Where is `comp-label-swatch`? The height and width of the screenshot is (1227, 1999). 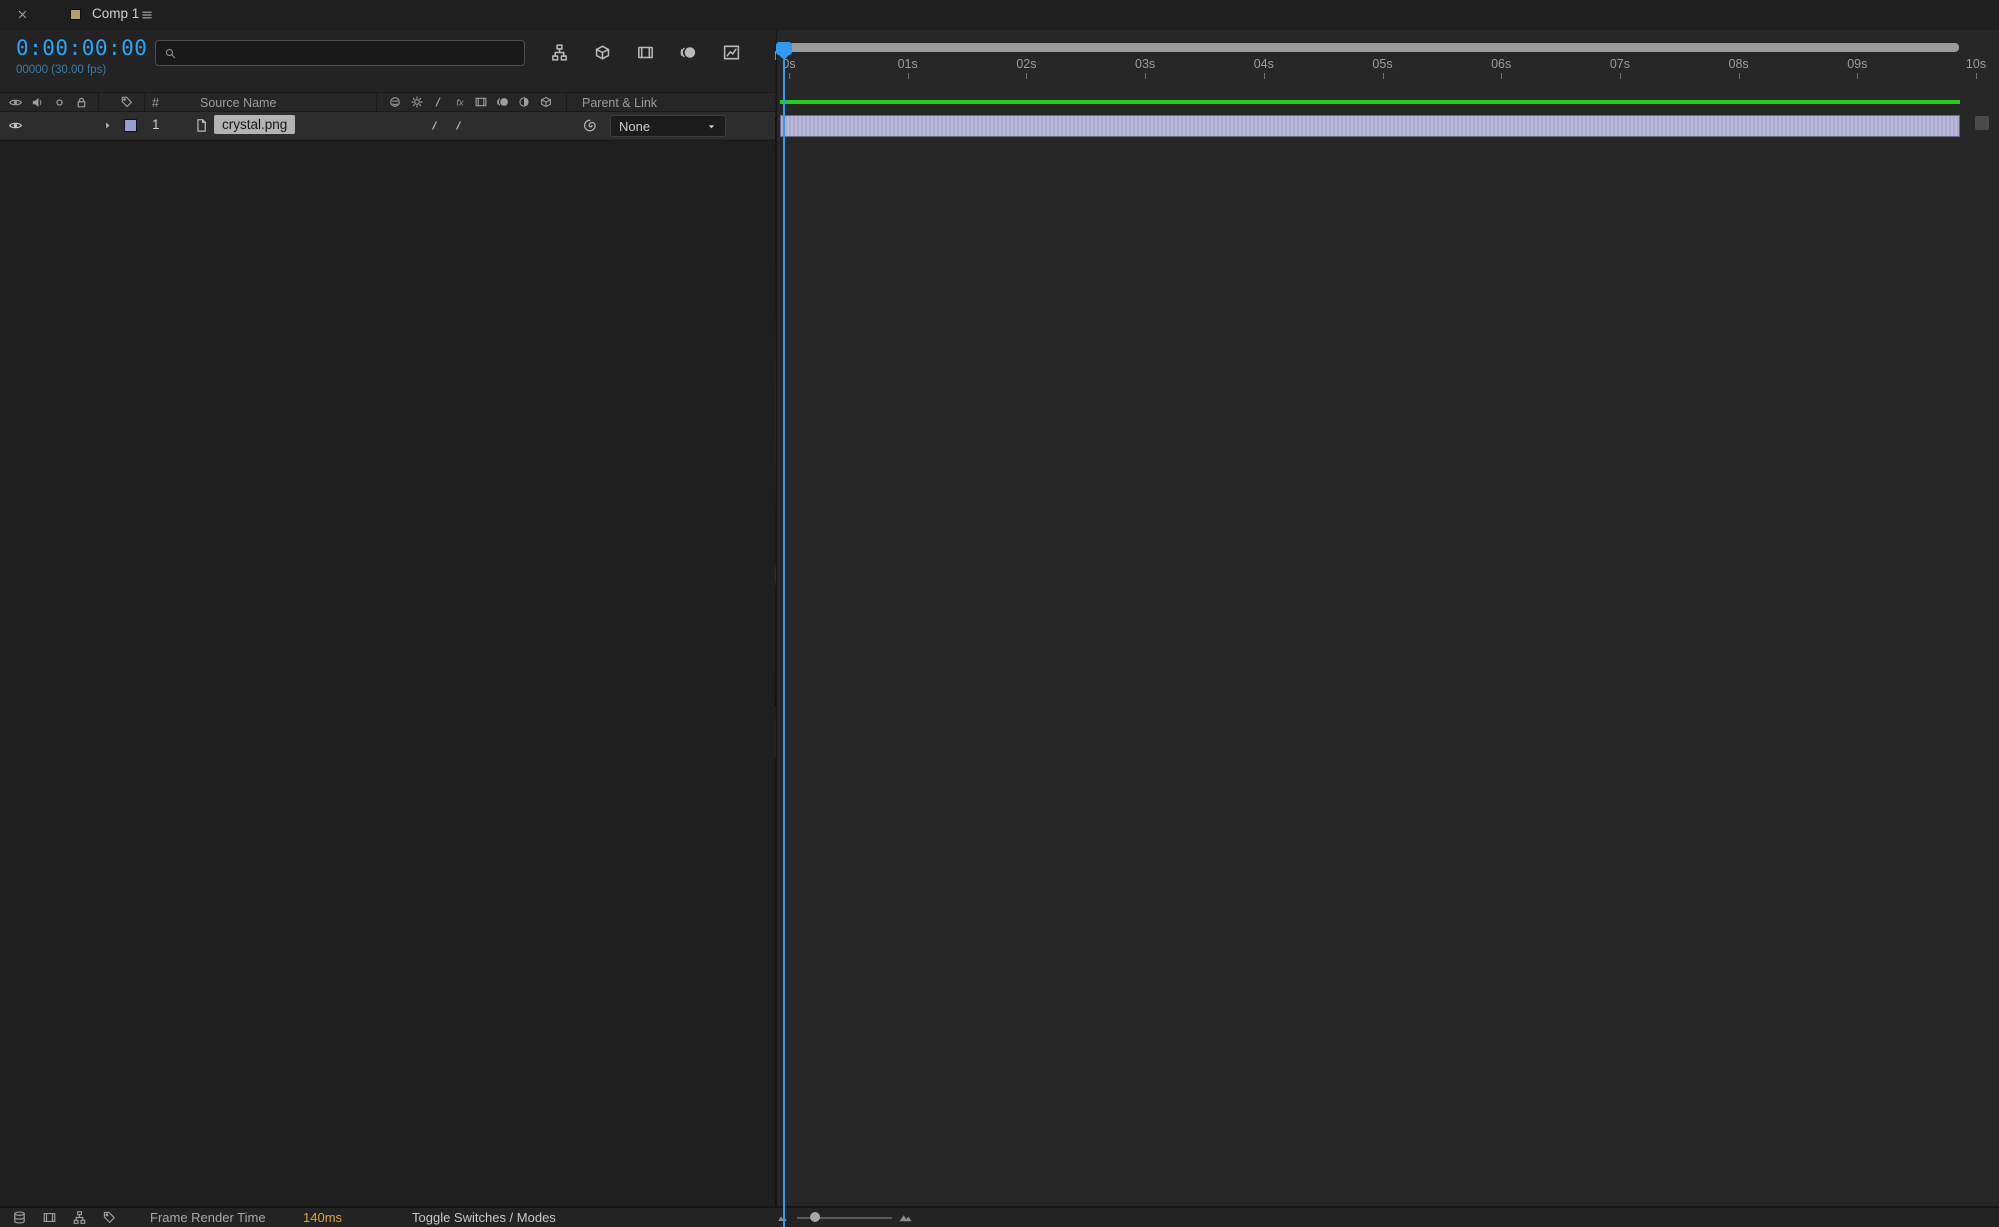 comp-label-swatch is located at coordinates (75, 14).